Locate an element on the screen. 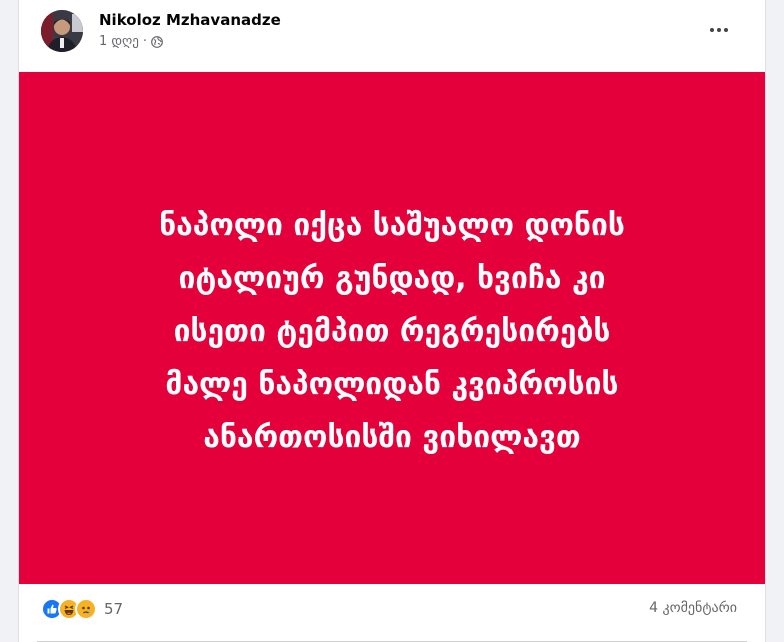 The image size is (784, 642). more-options-icon is located at coordinates (719, 30).